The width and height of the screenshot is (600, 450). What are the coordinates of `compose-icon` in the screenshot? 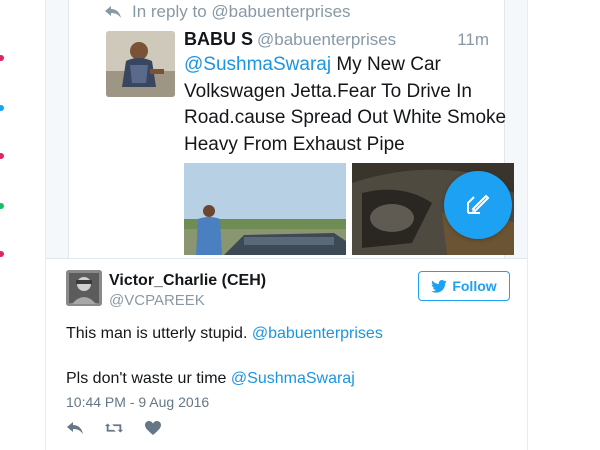 It's located at (478, 204).